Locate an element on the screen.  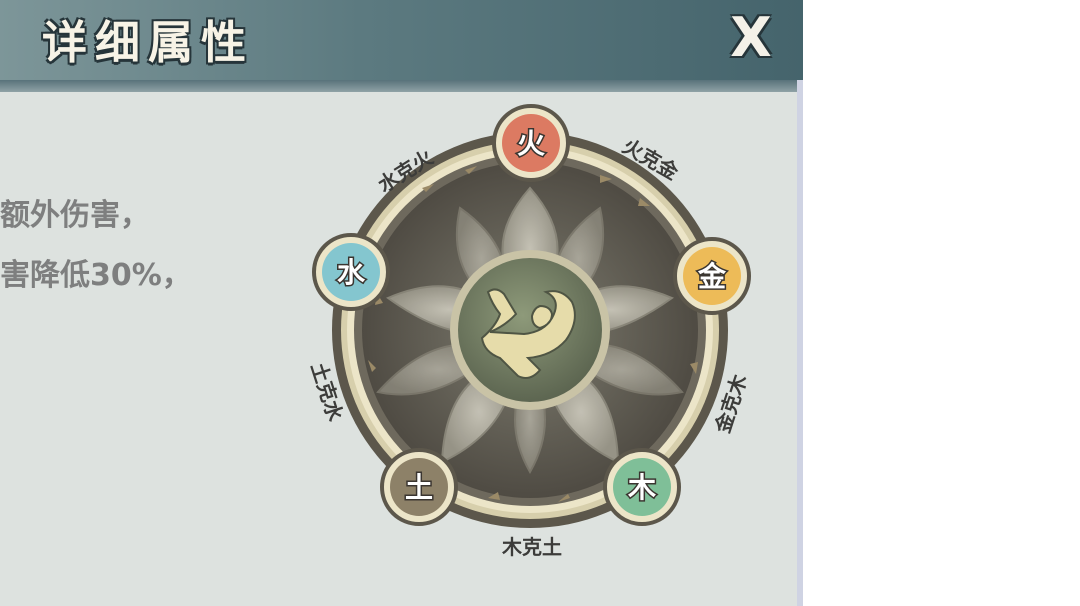
element-metal: 金 is located at coordinates (712, 276).